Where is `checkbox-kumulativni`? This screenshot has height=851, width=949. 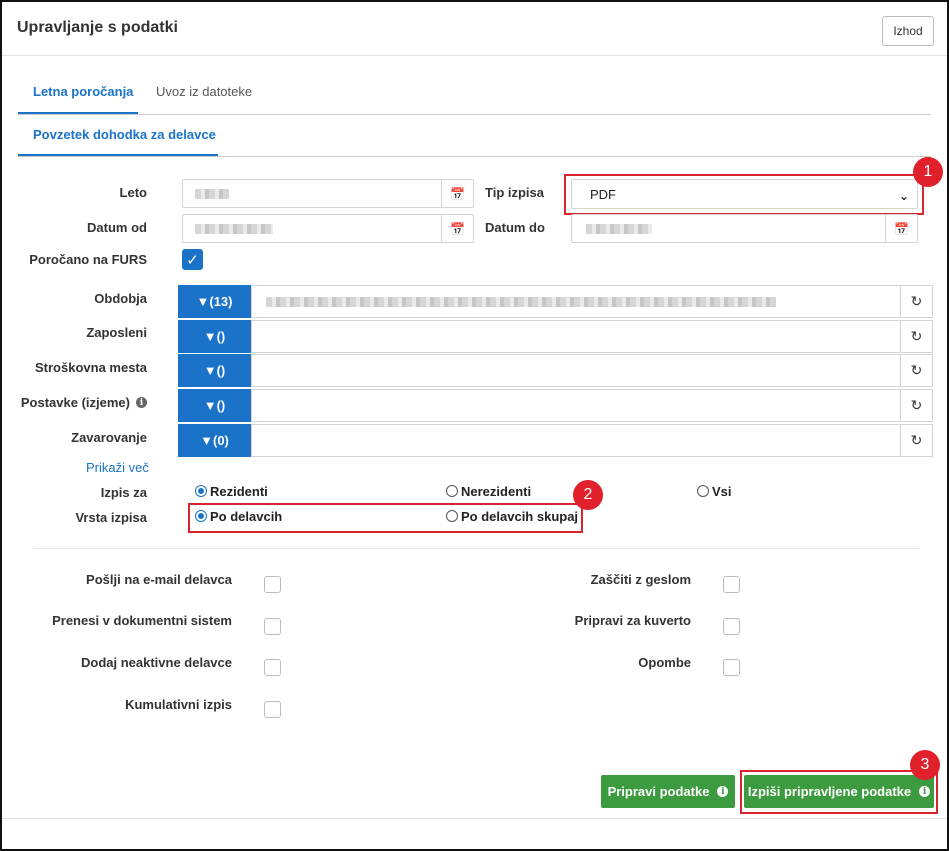 checkbox-kumulativni is located at coordinates (272, 709).